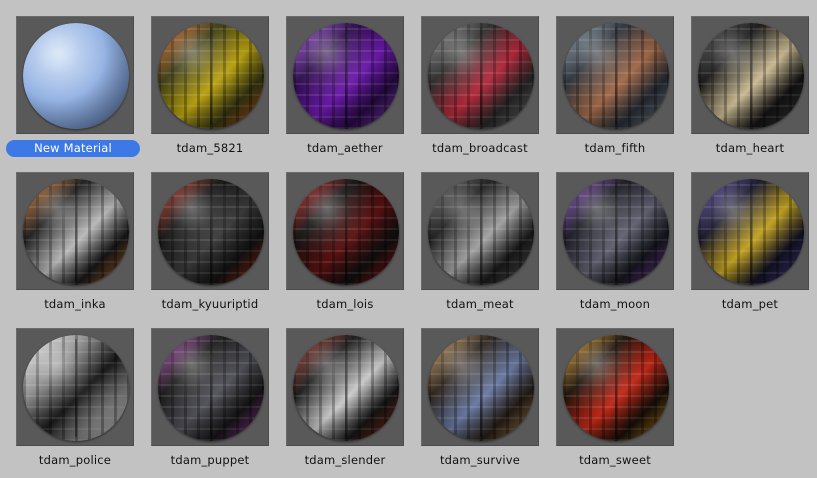 The width and height of the screenshot is (817, 478). Describe the element at coordinates (75, 304) in the screenshot. I see `material-label: tdam_inka` at that location.